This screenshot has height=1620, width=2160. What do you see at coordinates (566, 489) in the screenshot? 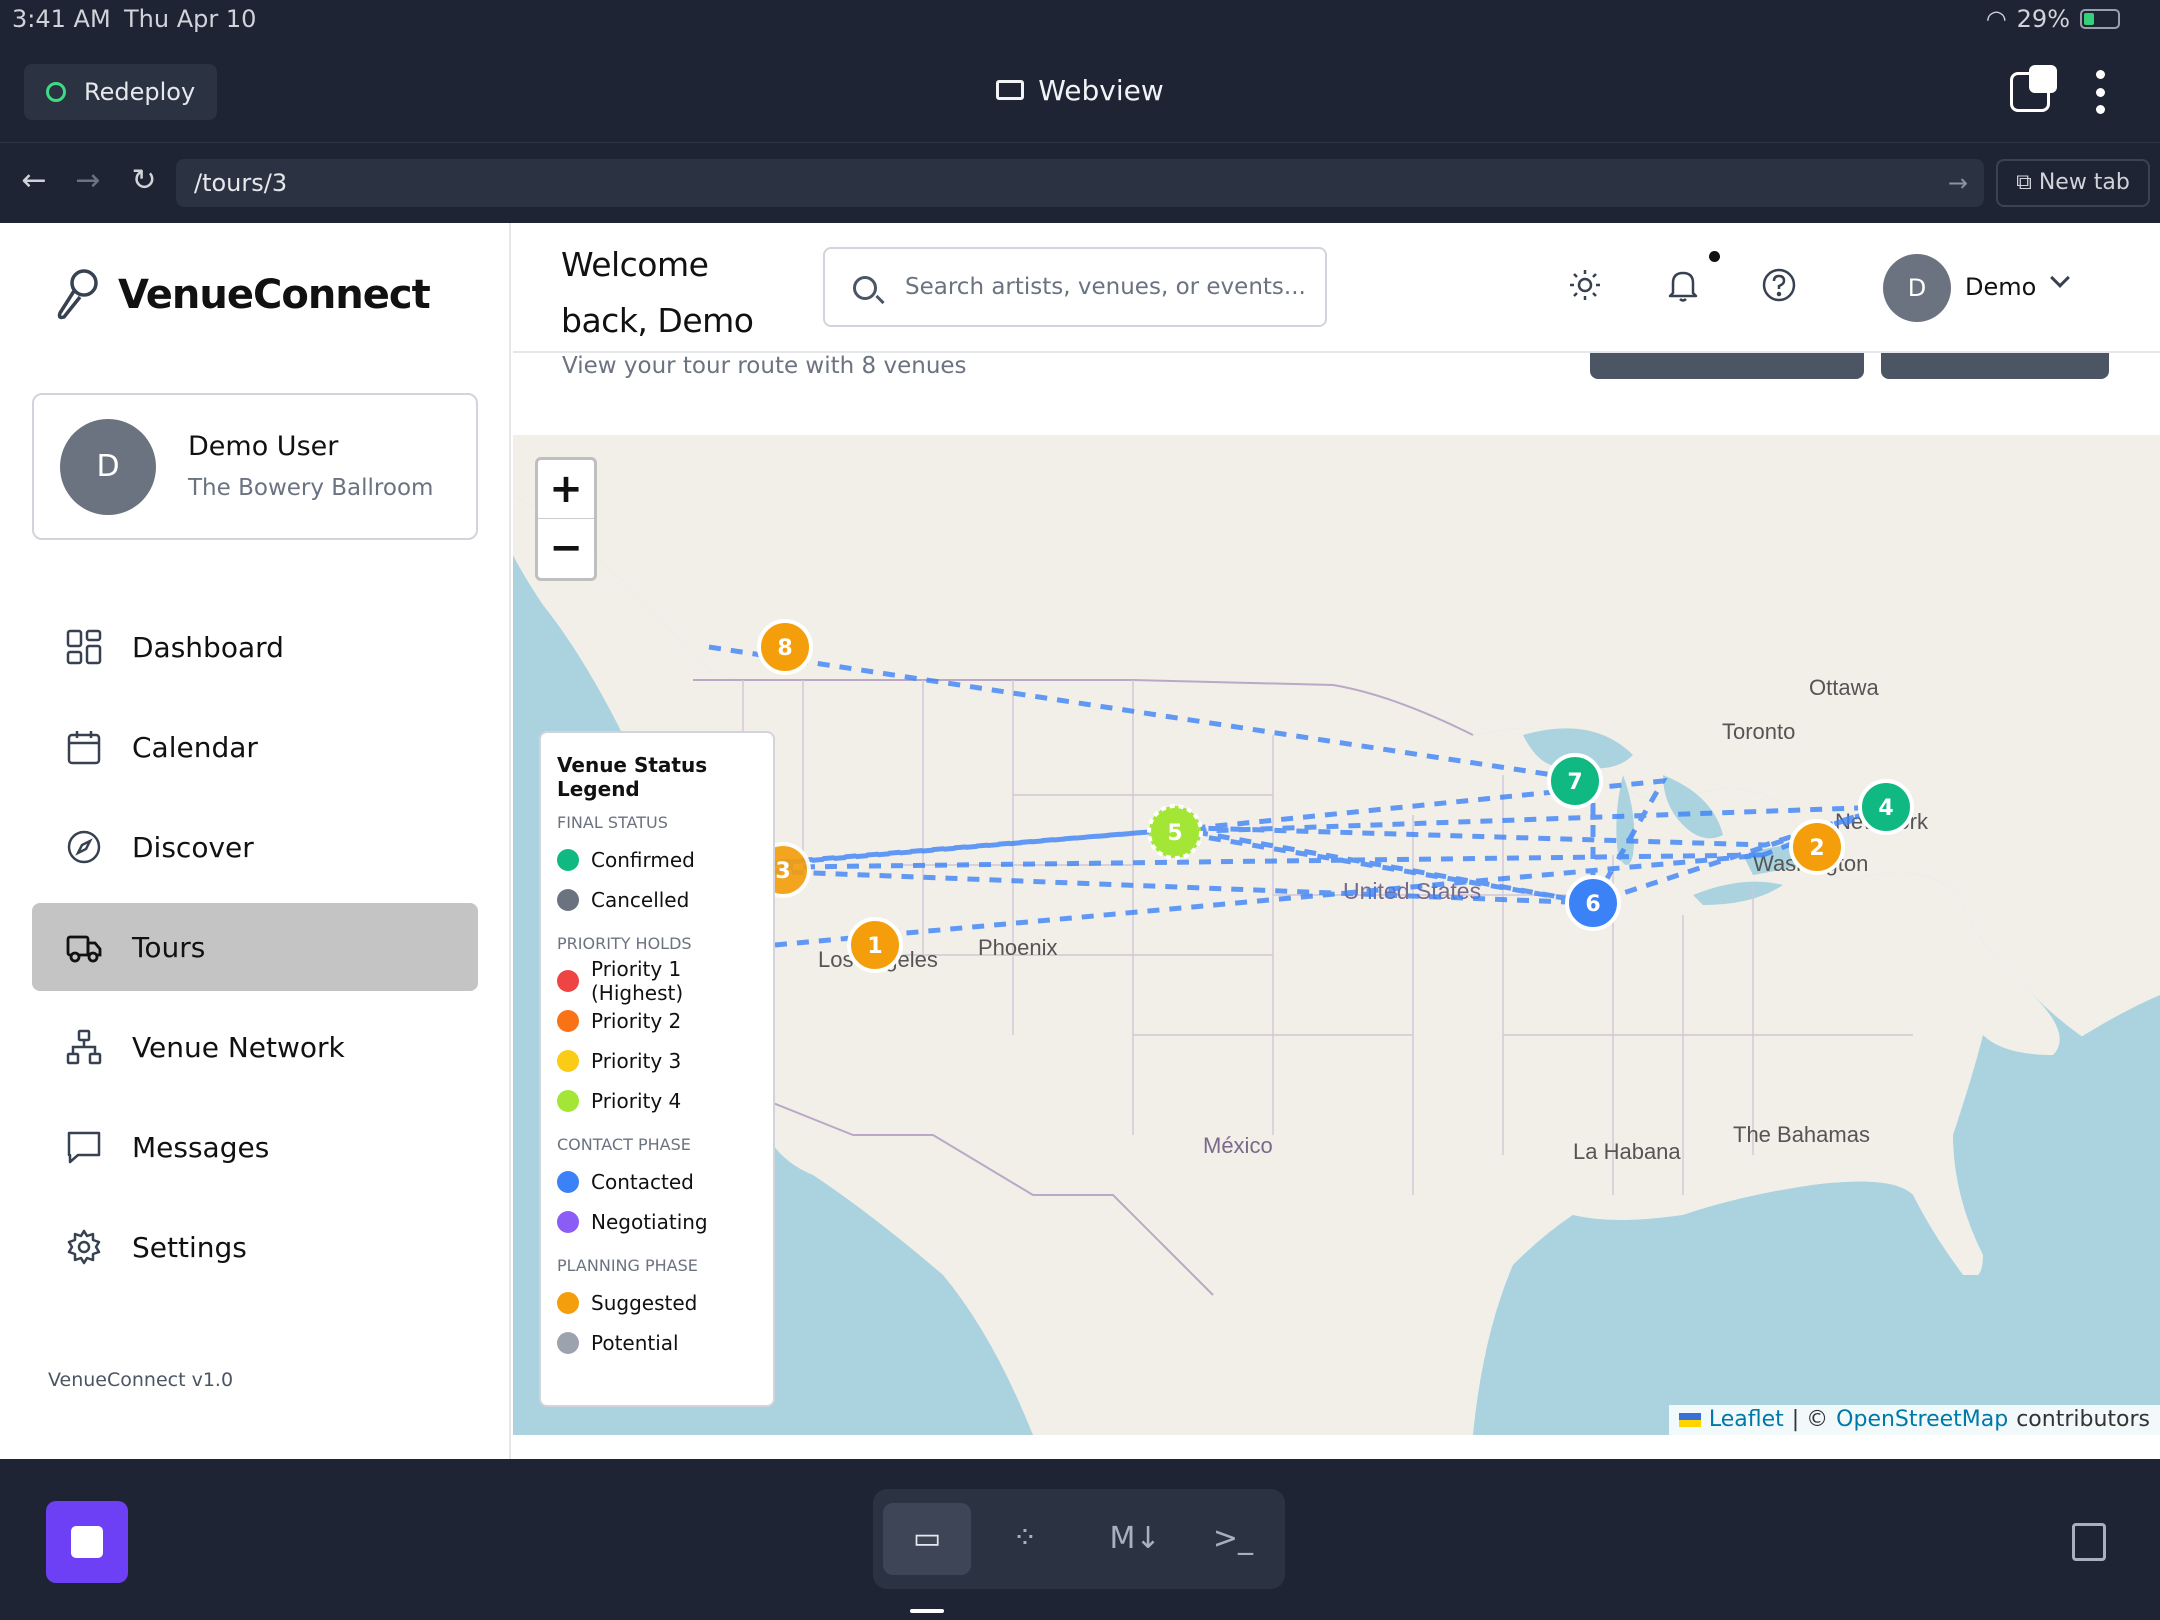
I see `zoom-in-button: +` at bounding box center [566, 489].